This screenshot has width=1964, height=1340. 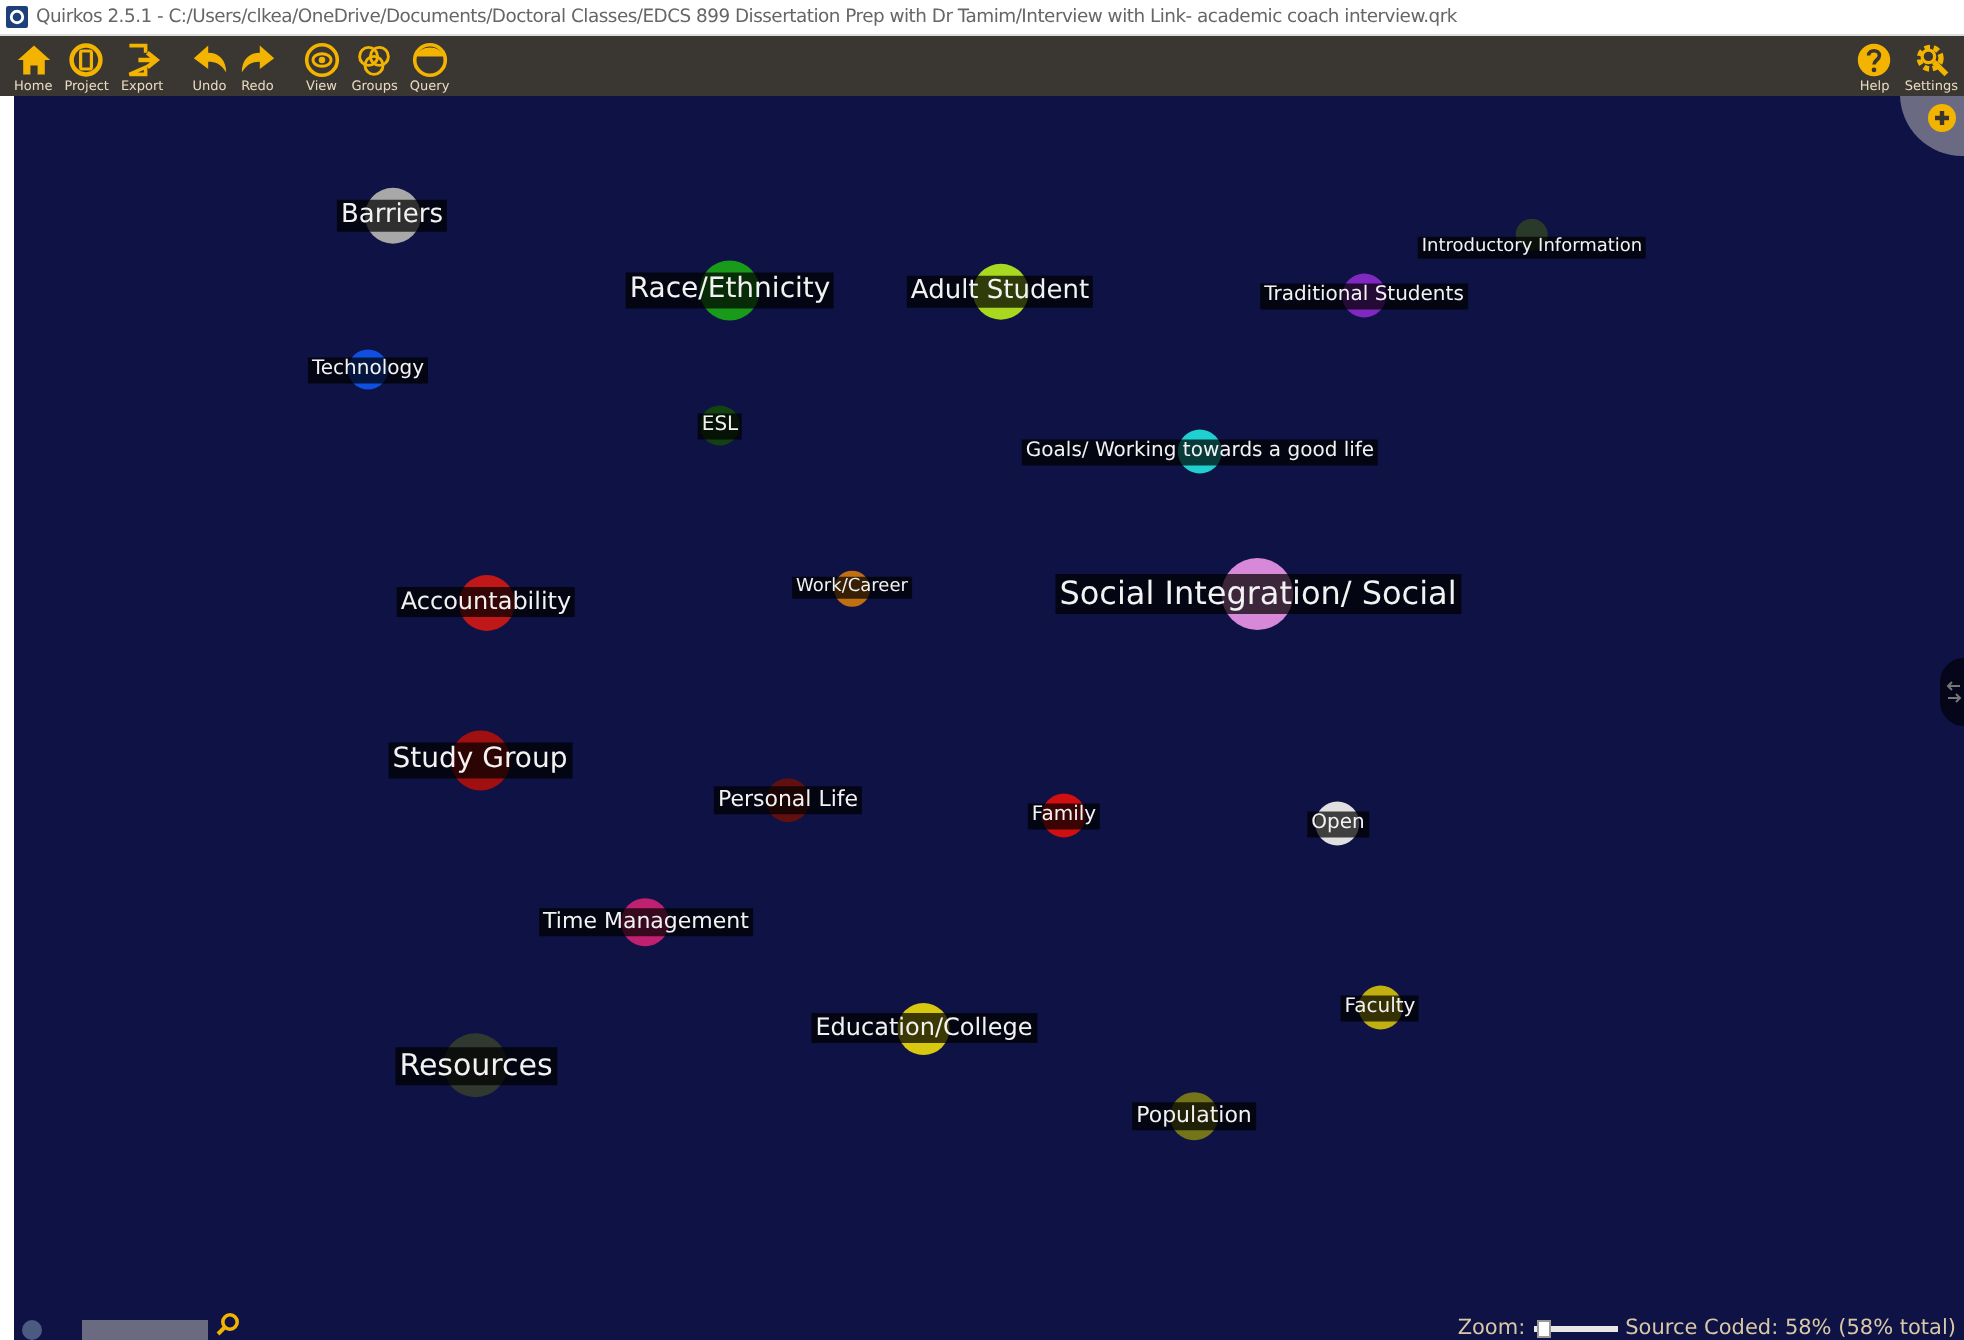 What do you see at coordinates (1942, 118) in the screenshot?
I see `add-icon` at bounding box center [1942, 118].